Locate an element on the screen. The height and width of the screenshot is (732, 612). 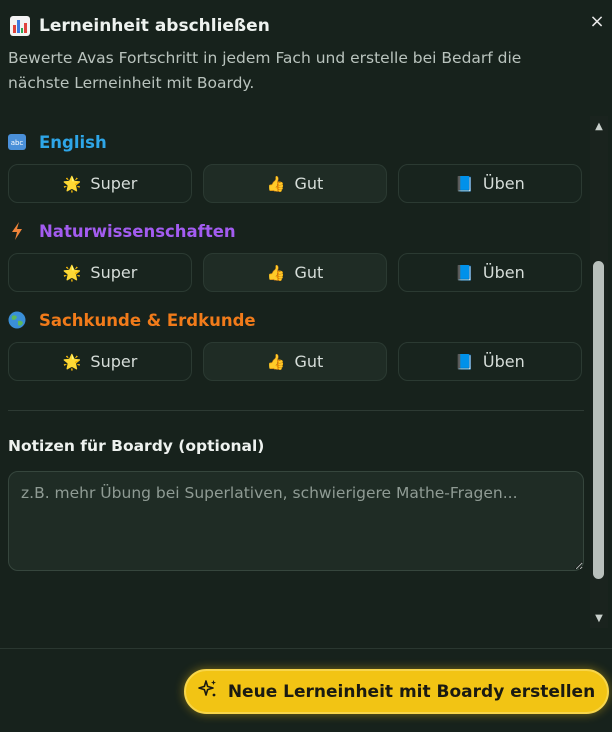
section-divider is located at coordinates (296, 410).